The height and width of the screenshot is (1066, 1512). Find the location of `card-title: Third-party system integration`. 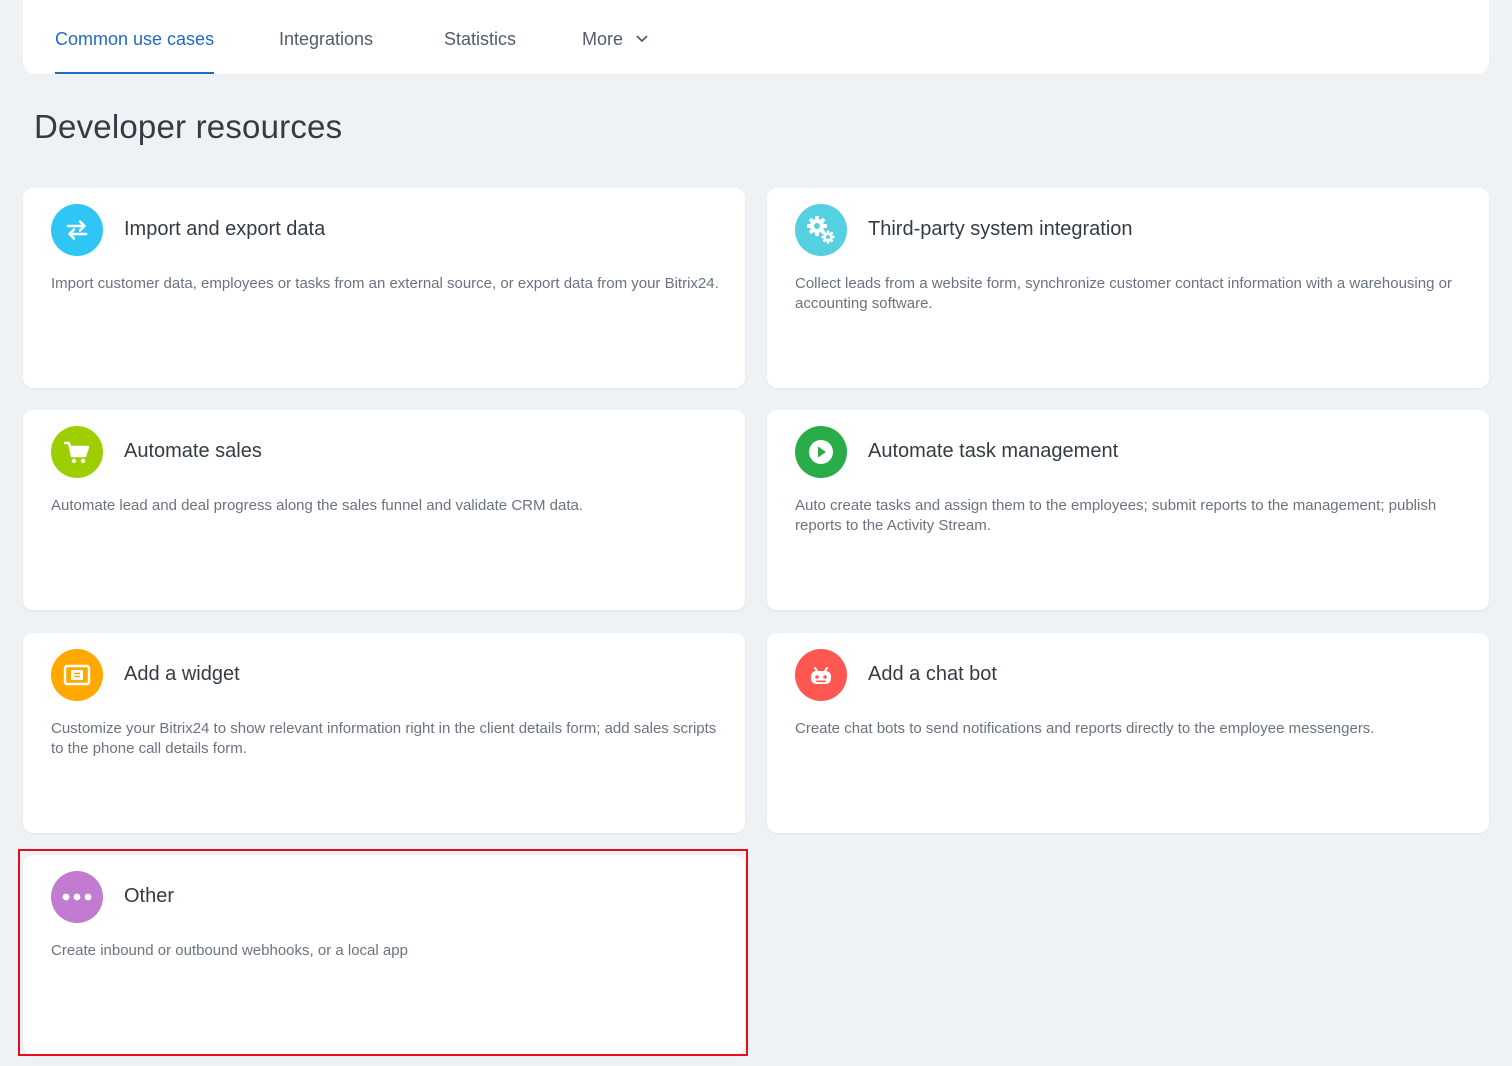

card-title: Third-party system integration is located at coordinates (1000, 229).